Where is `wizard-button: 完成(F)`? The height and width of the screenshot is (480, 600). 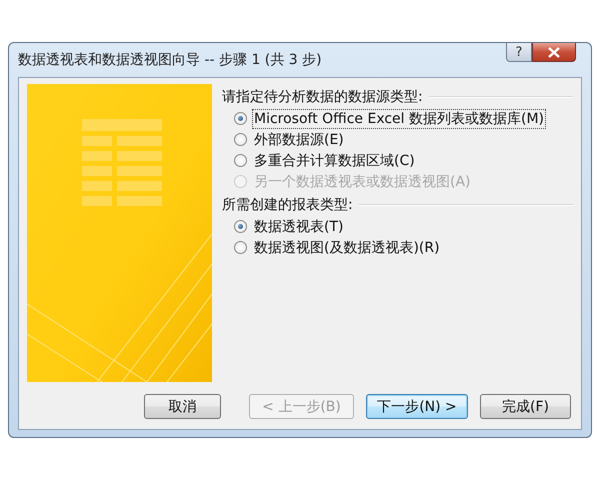
wizard-button: 完成(F) is located at coordinates (525, 406).